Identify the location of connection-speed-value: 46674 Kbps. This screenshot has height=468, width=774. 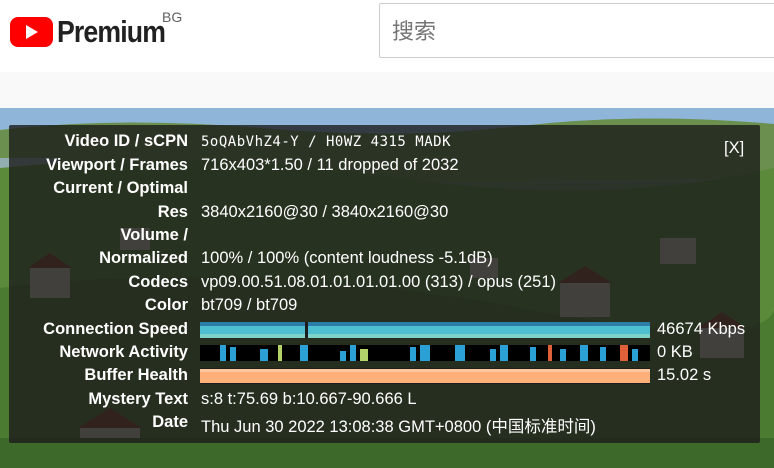
(701, 329).